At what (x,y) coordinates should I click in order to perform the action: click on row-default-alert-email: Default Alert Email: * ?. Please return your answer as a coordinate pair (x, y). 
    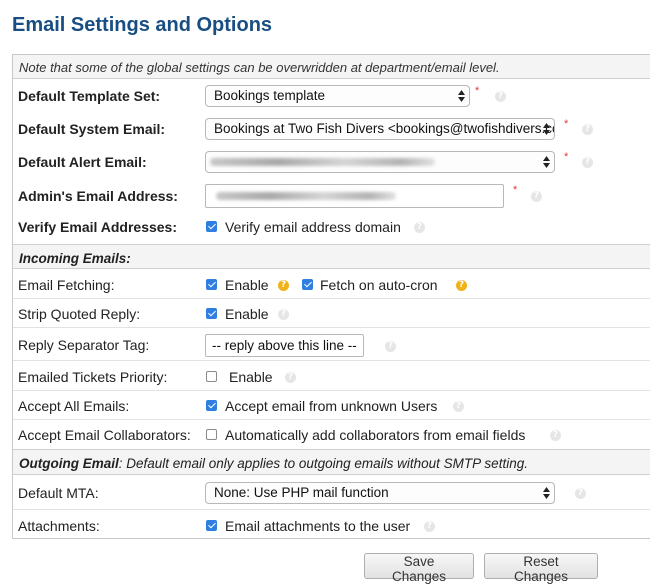
    Looking at the image, I should click on (331, 161).